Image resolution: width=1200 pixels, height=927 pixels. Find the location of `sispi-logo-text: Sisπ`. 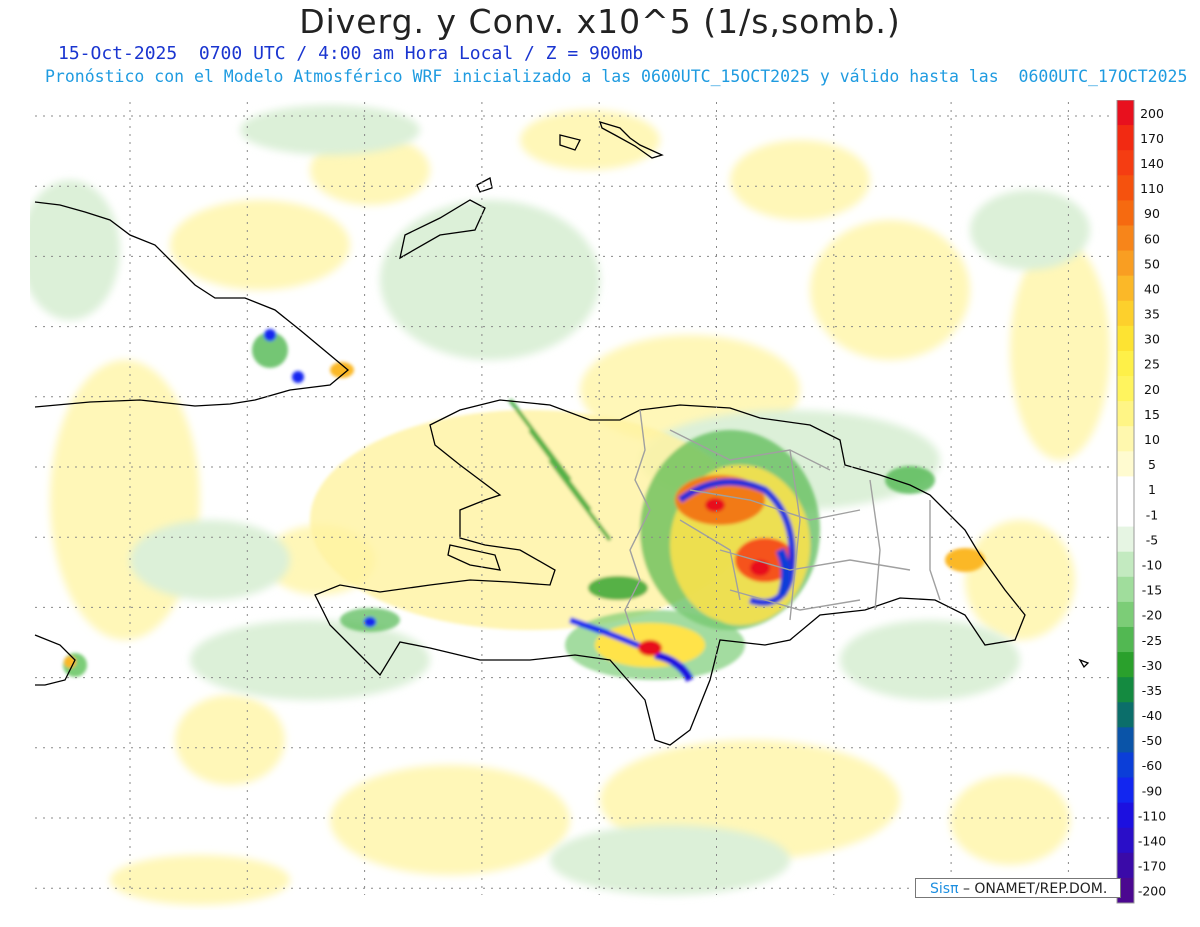

sispi-logo-text: Sisπ is located at coordinates (944, 889).